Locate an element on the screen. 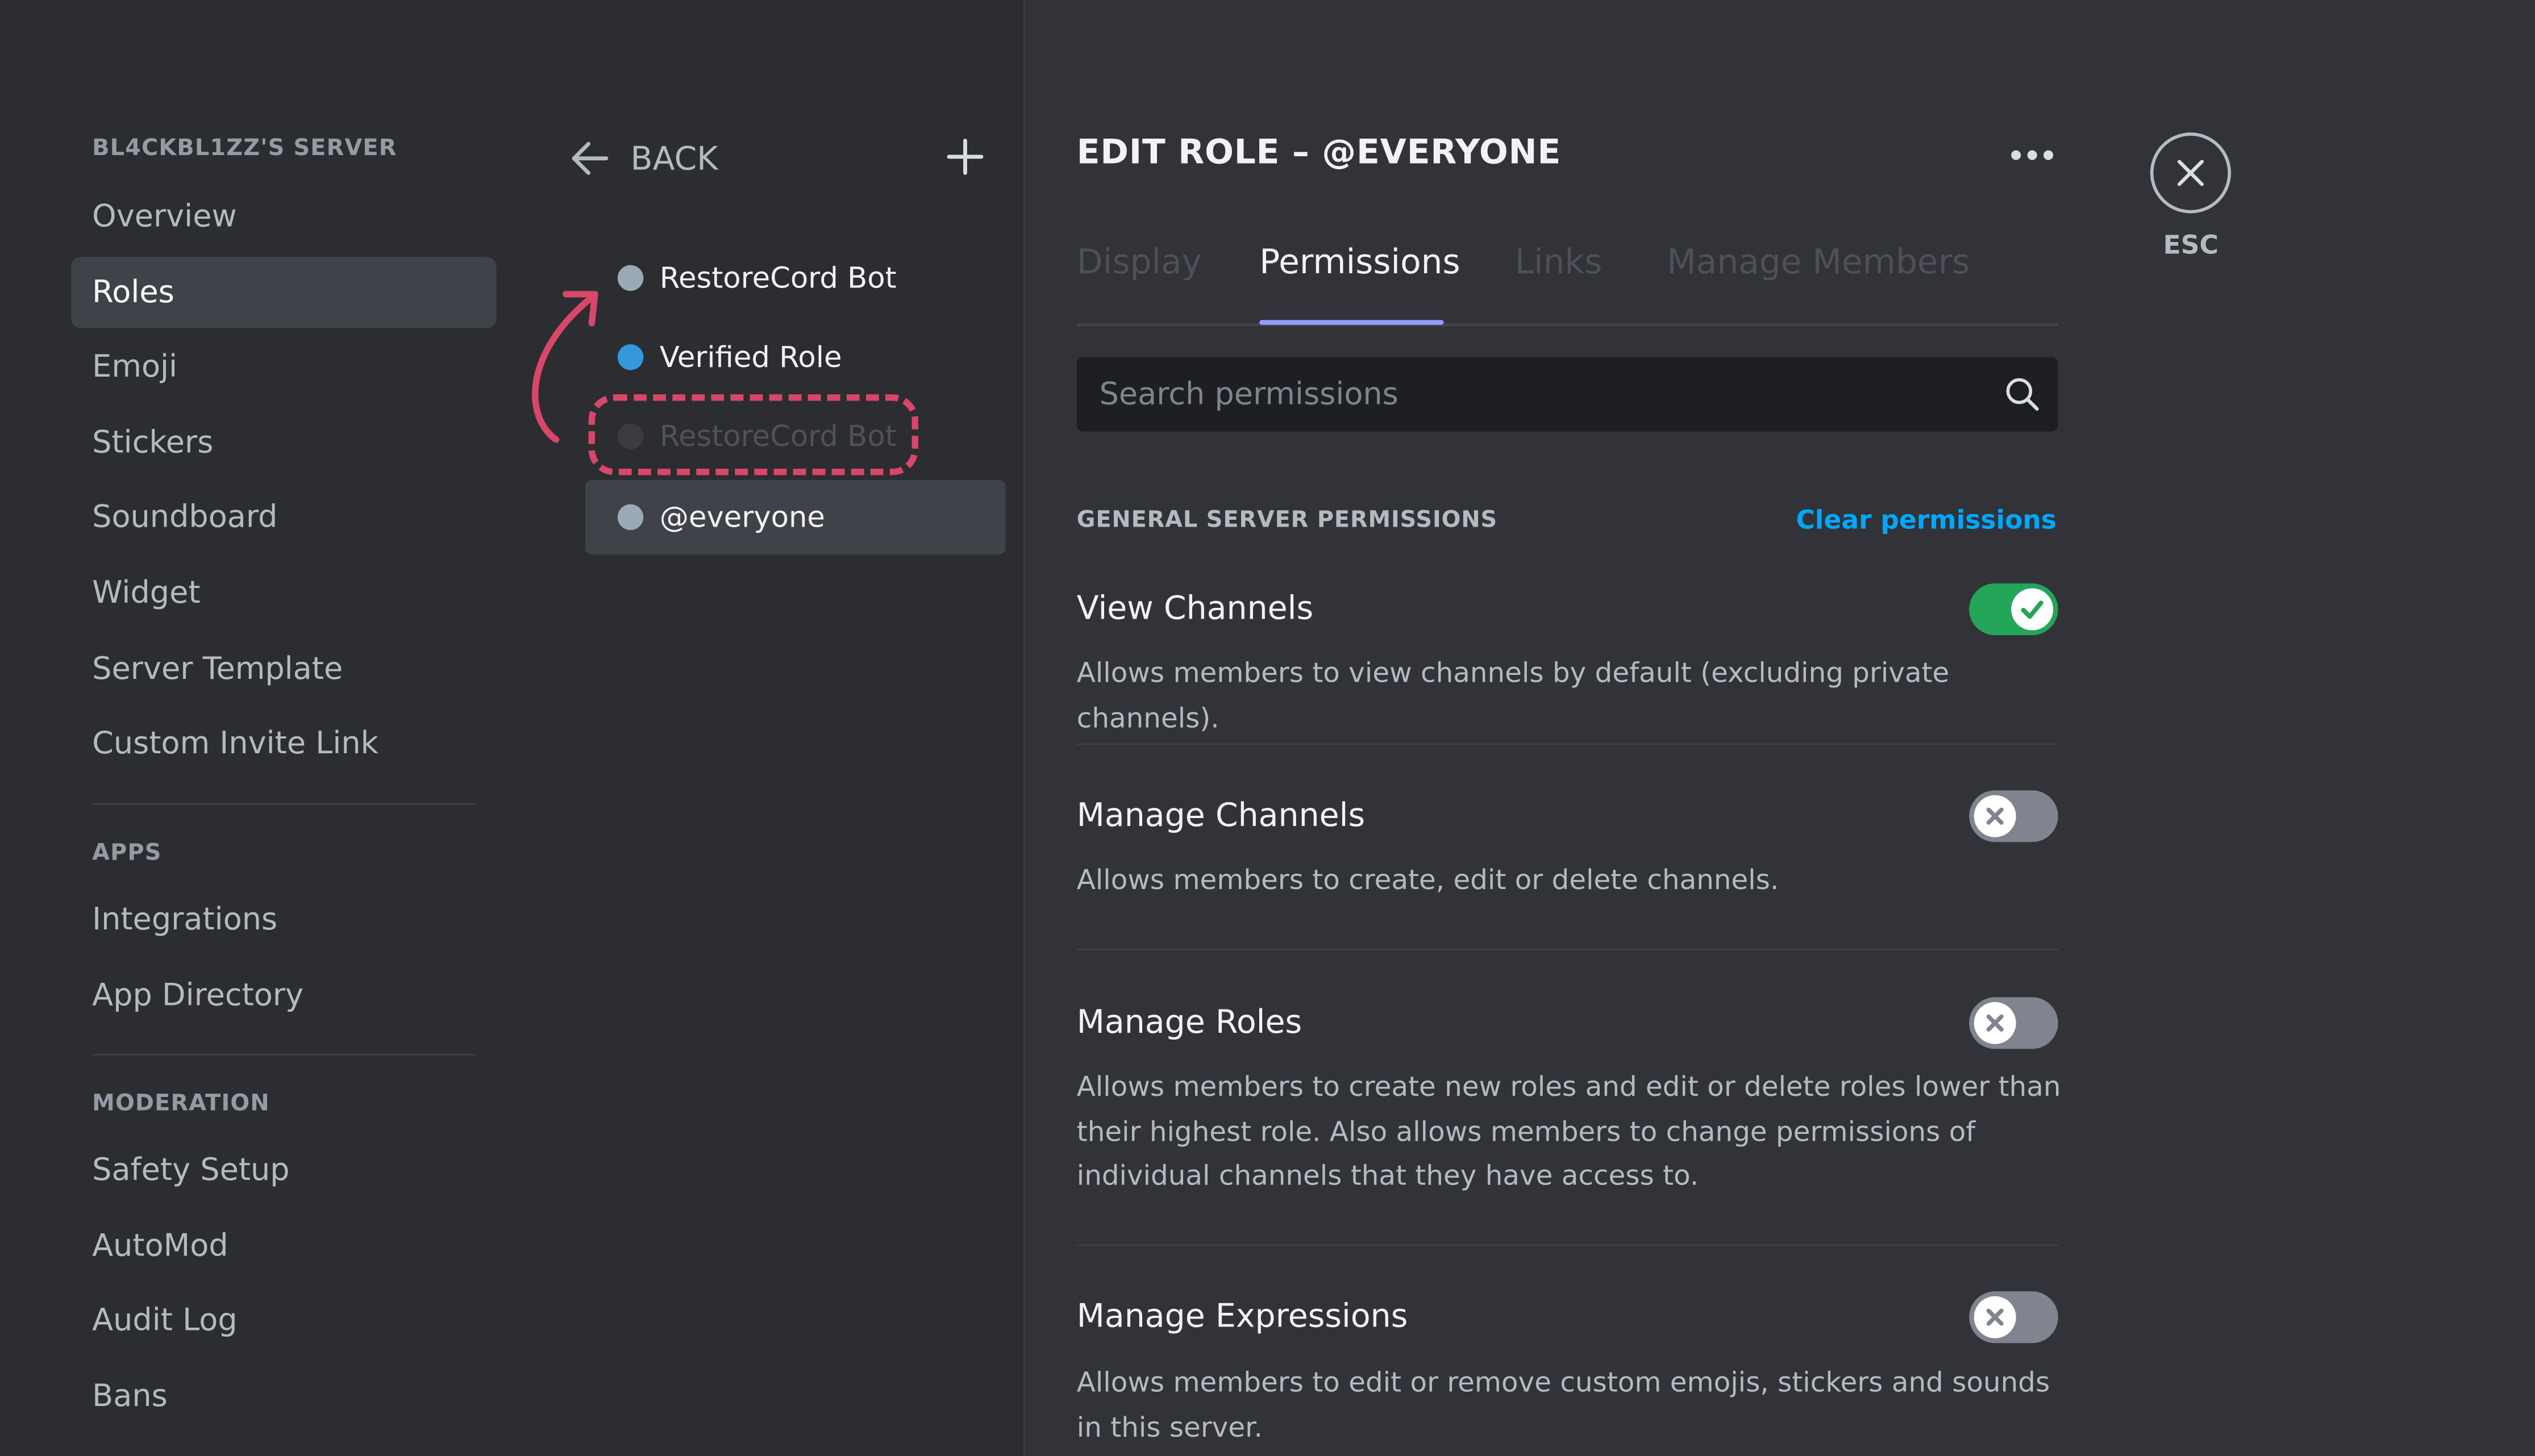  search-permissions-input is located at coordinates (1529, 394).